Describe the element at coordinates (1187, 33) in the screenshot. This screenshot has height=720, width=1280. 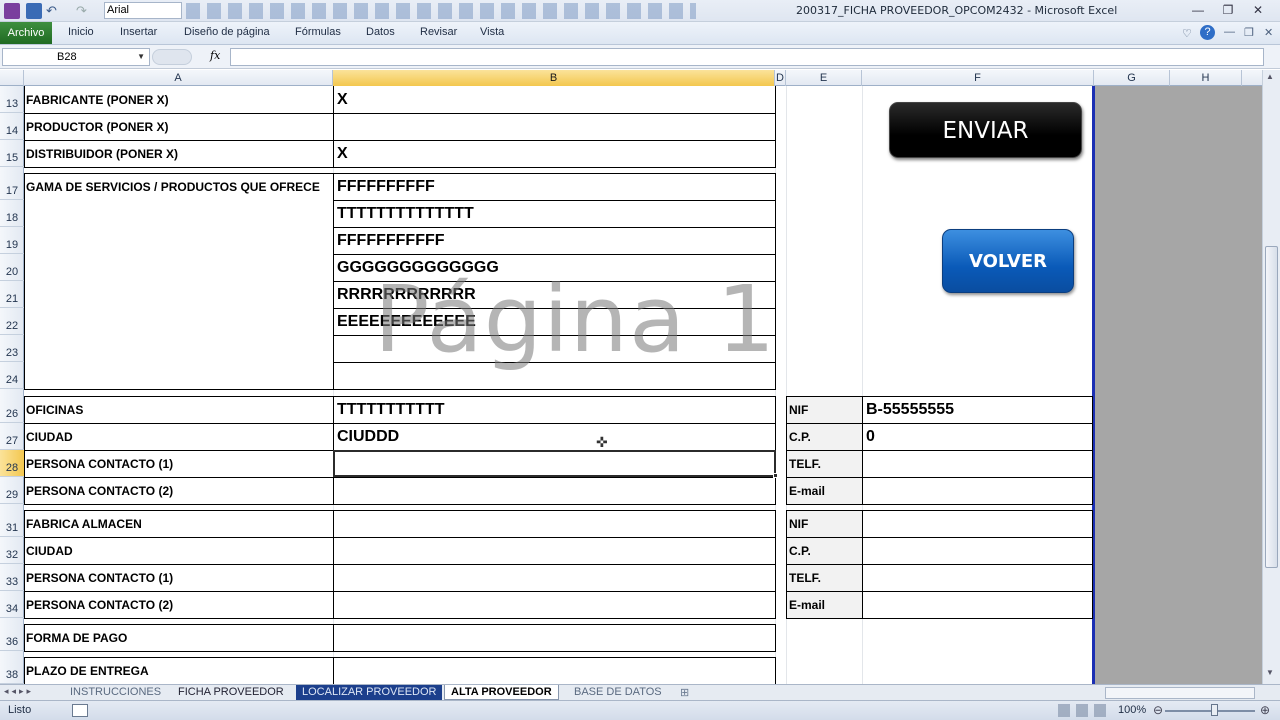
I see `ribbon-minimize-icon: ♡` at that location.